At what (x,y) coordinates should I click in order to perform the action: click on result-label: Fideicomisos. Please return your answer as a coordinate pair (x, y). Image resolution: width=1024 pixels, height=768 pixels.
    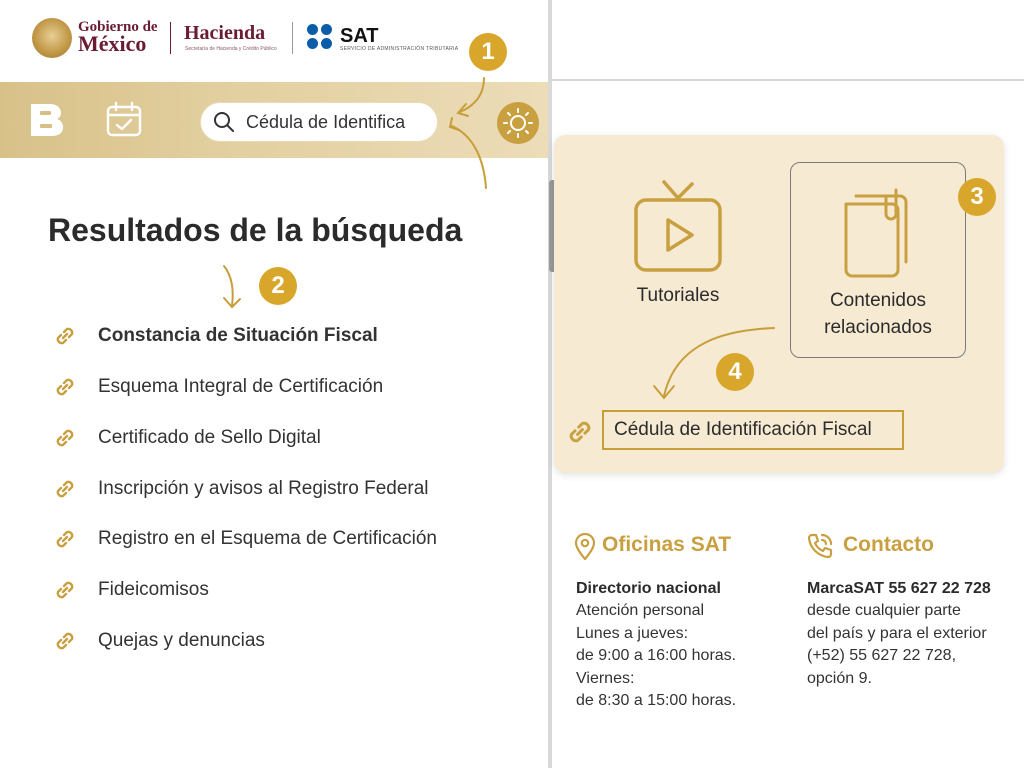
    Looking at the image, I should click on (153, 589).